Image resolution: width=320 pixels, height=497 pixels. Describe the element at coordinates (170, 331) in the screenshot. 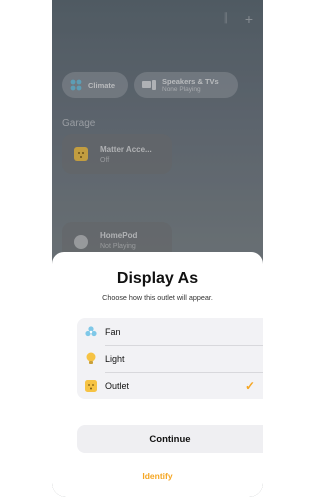

I see `option-fan: Fan` at that location.